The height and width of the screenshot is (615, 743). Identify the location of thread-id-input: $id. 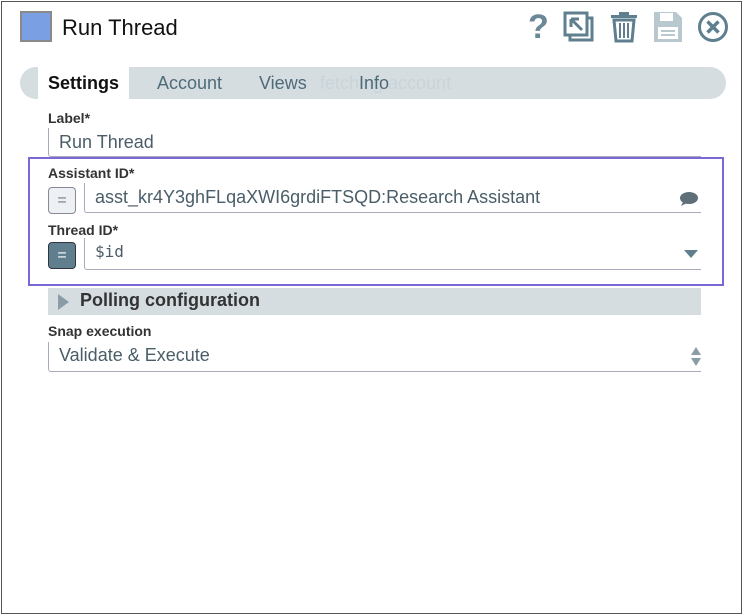
(392, 254).